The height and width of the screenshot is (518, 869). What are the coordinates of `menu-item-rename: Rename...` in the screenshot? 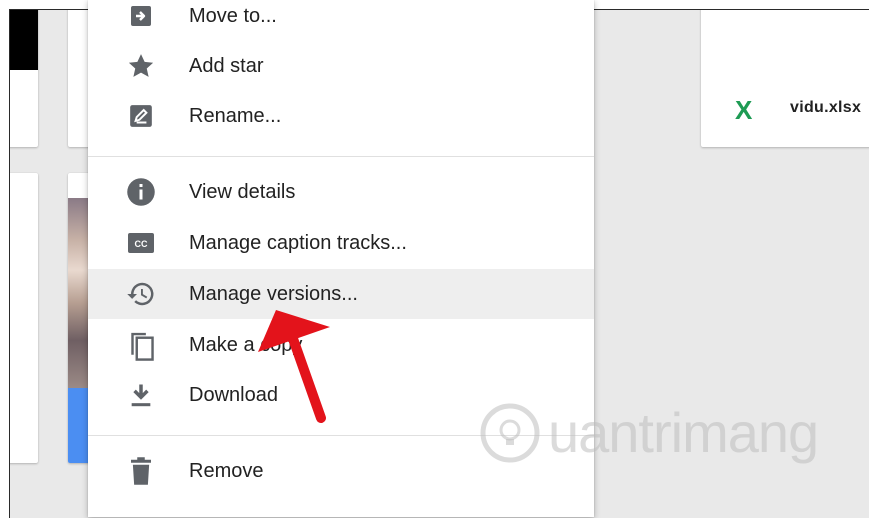 It's located at (341, 116).